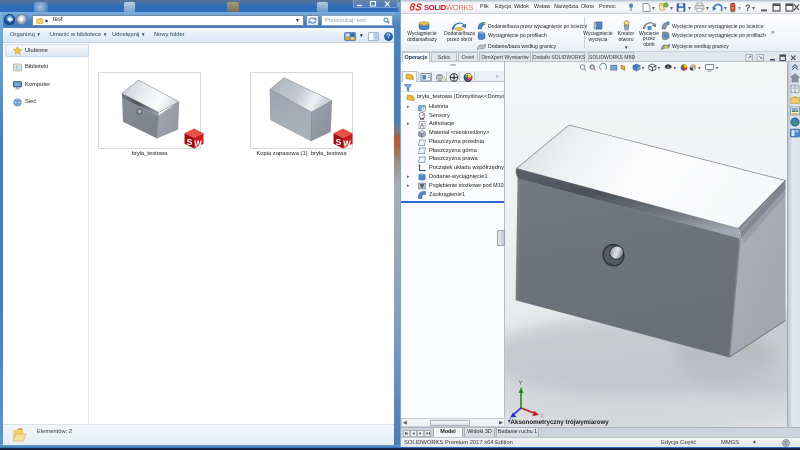  What do you see at coordinates (422, 126) in the screenshot?
I see `svg-text: A` at bounding box center [422, 126].